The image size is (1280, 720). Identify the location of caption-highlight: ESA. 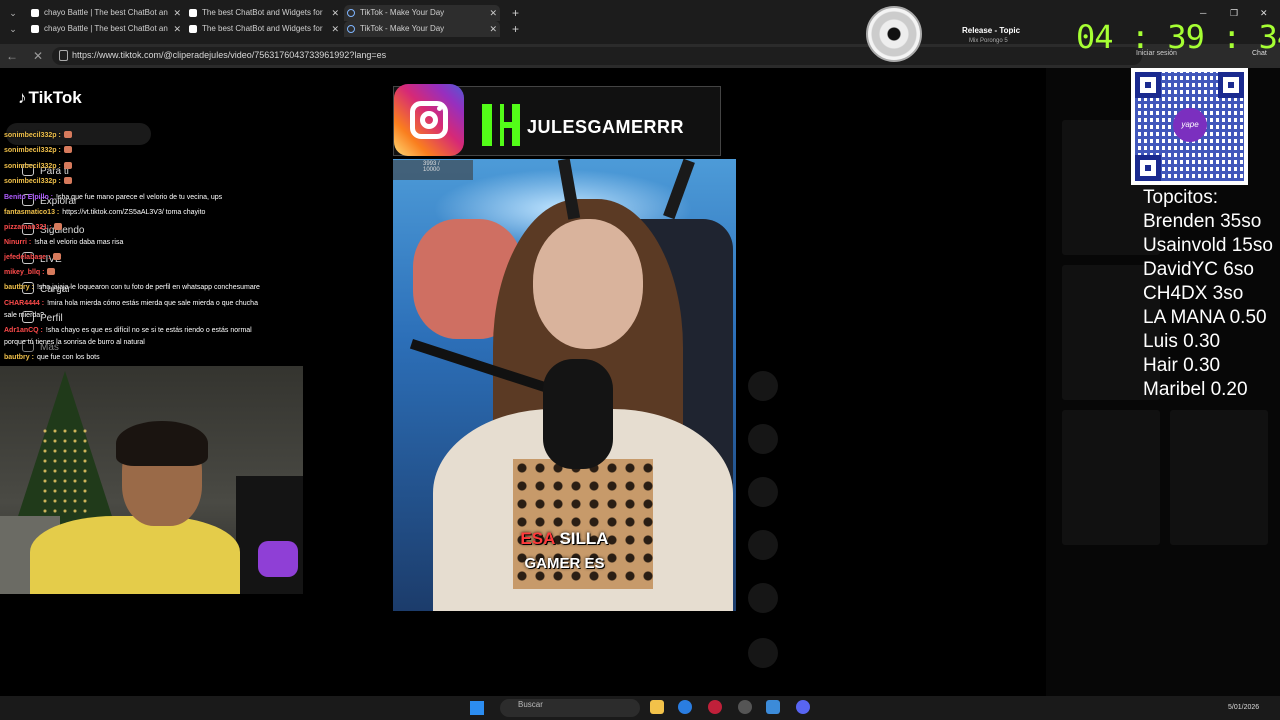
(537, 538).